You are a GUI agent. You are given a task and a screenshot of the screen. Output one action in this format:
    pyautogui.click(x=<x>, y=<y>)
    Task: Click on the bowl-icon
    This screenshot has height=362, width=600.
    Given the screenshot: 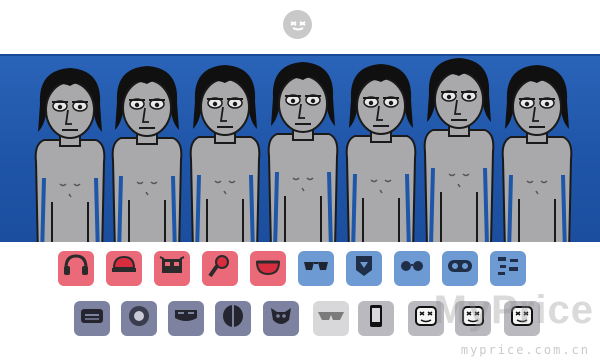 What is the action you would take?
    pyautogui.click(x=268, y=268)
    